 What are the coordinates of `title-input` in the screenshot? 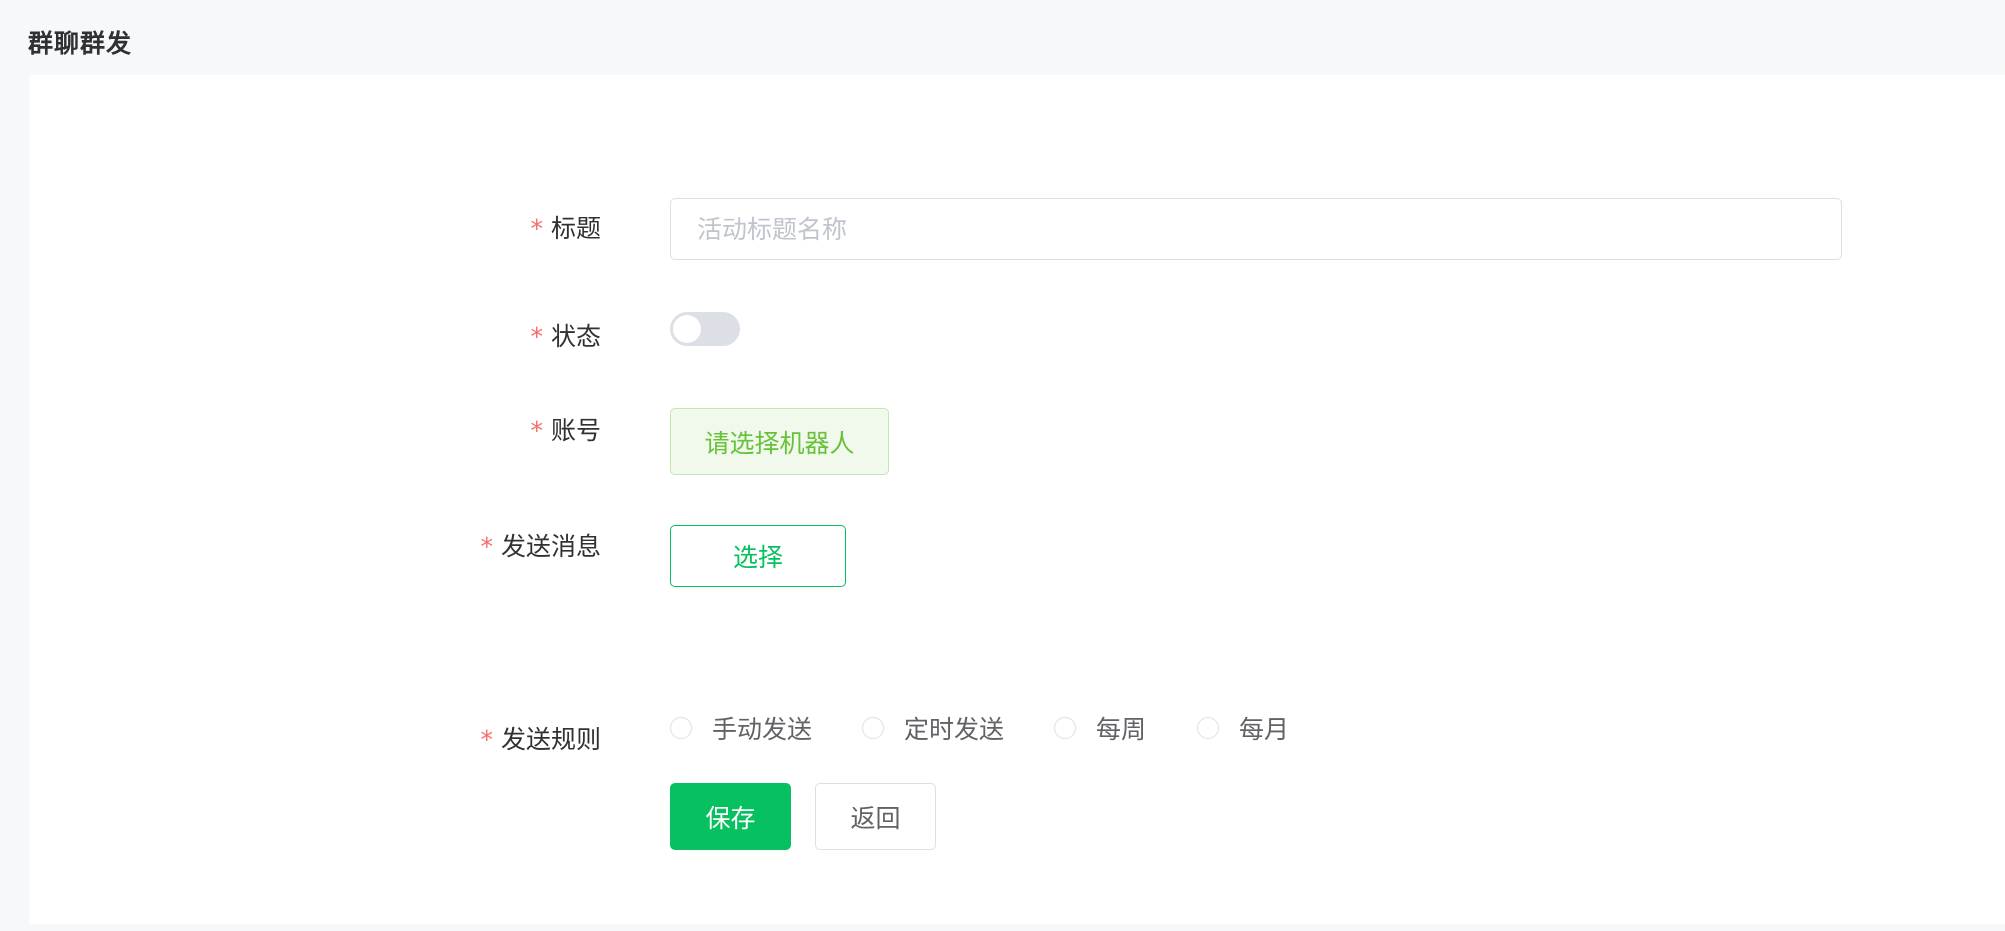 It's located at (1256, 229).